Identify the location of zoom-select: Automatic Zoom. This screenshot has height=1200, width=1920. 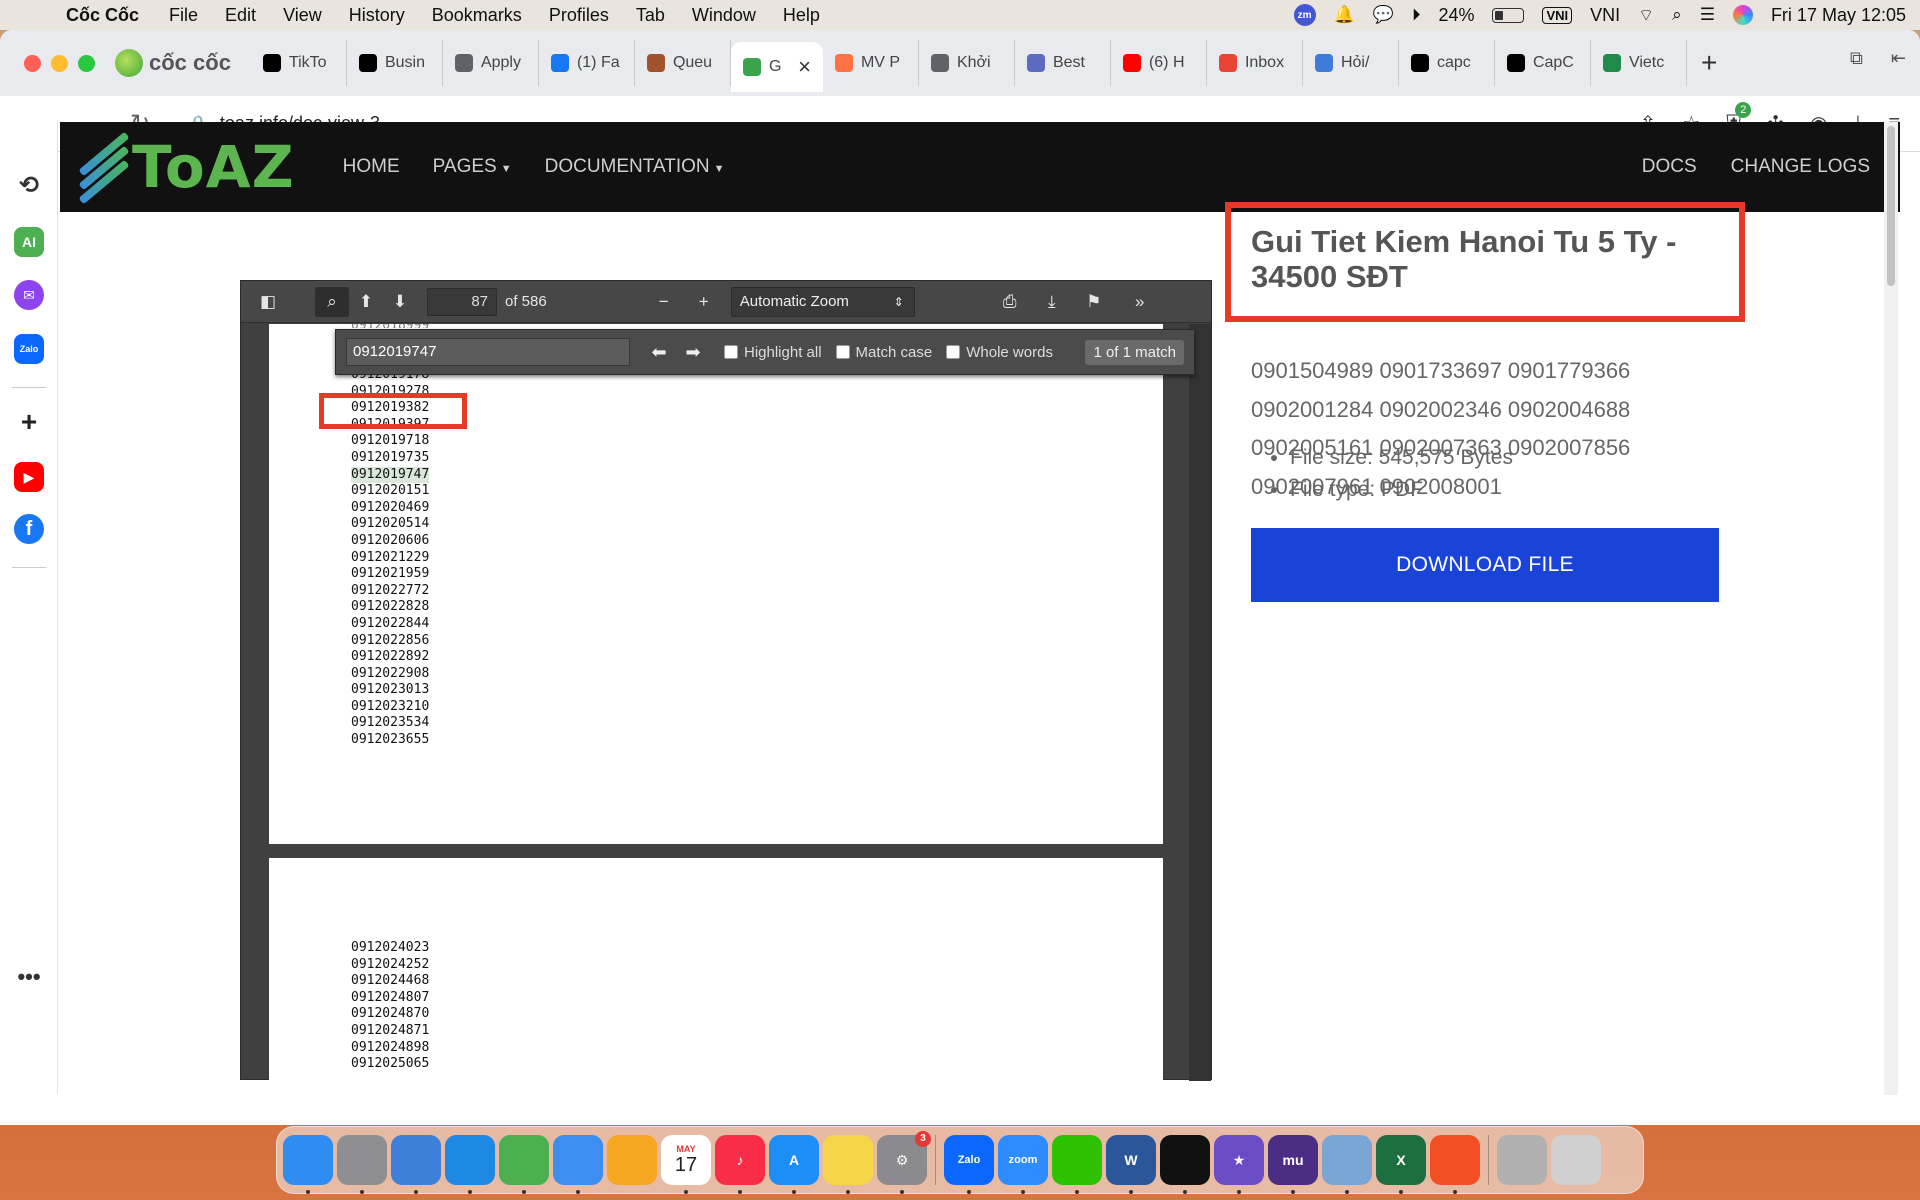
(822, 301).